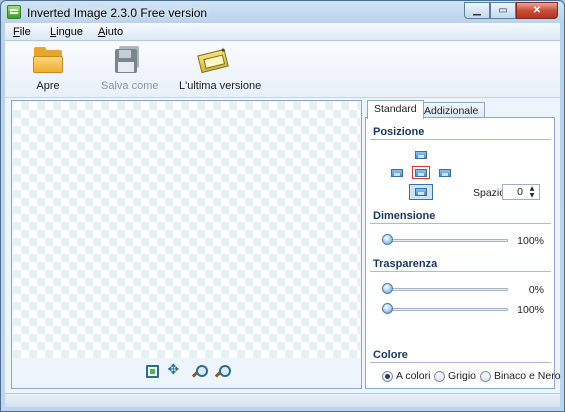  I want to click on status-bar, so click(282, 400).